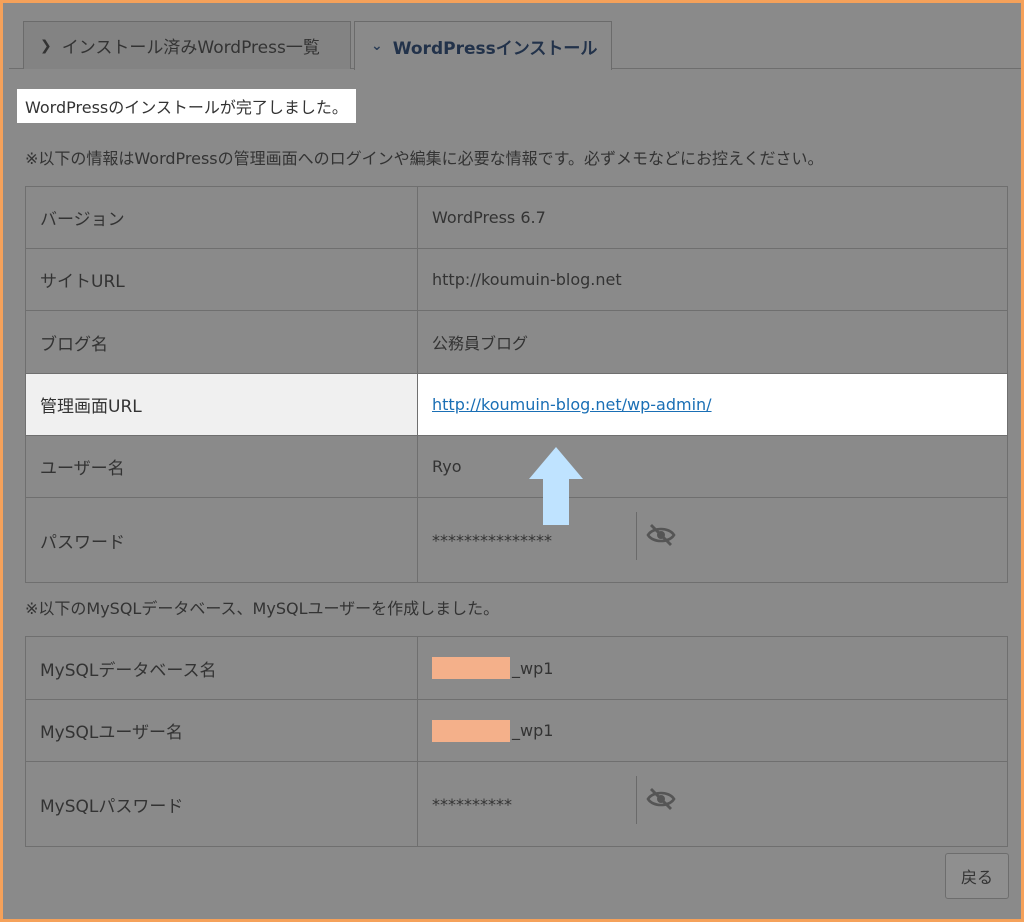 The width and height of the screenshot is (1024, 922). What do you see at coordinates (516, 467) in the screenshot?
I see `table-row: ユーザー名 Ryo` at bounding box center [516, 467].